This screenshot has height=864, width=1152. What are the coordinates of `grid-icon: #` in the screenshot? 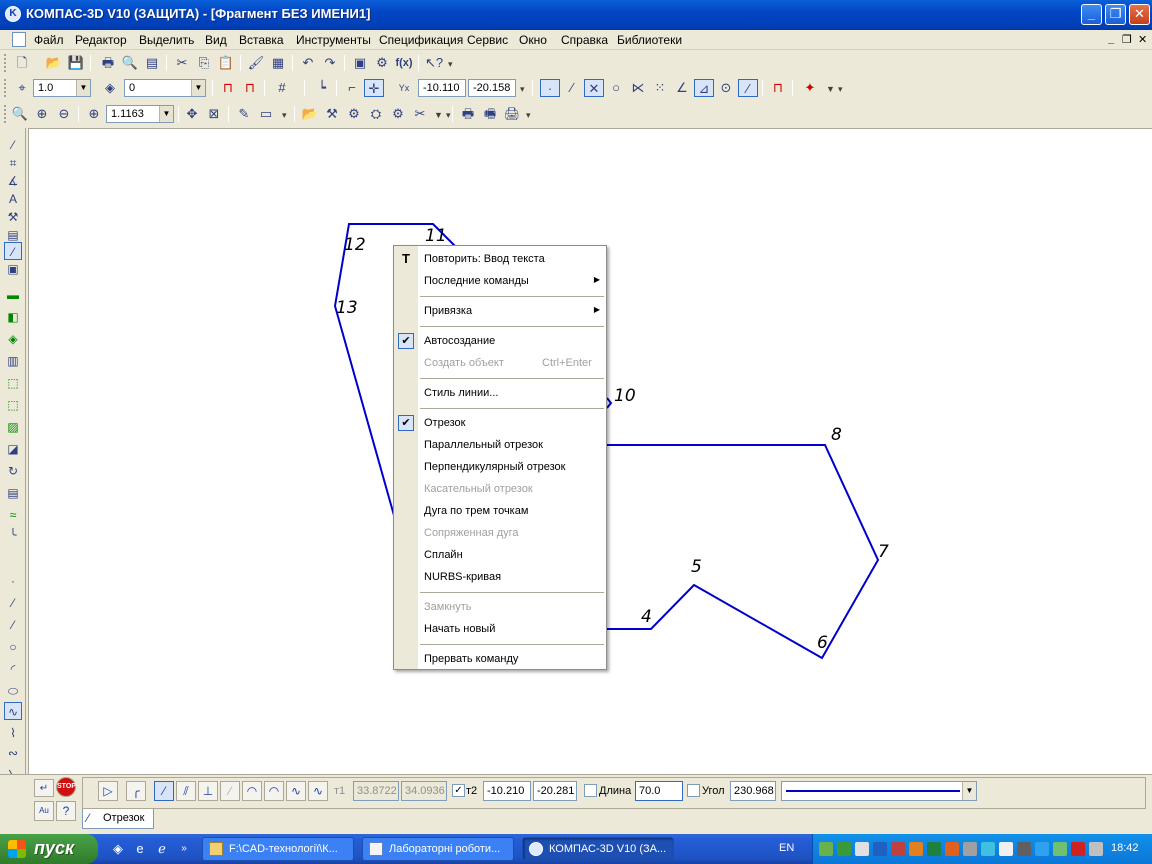 It's located at (282, 88).